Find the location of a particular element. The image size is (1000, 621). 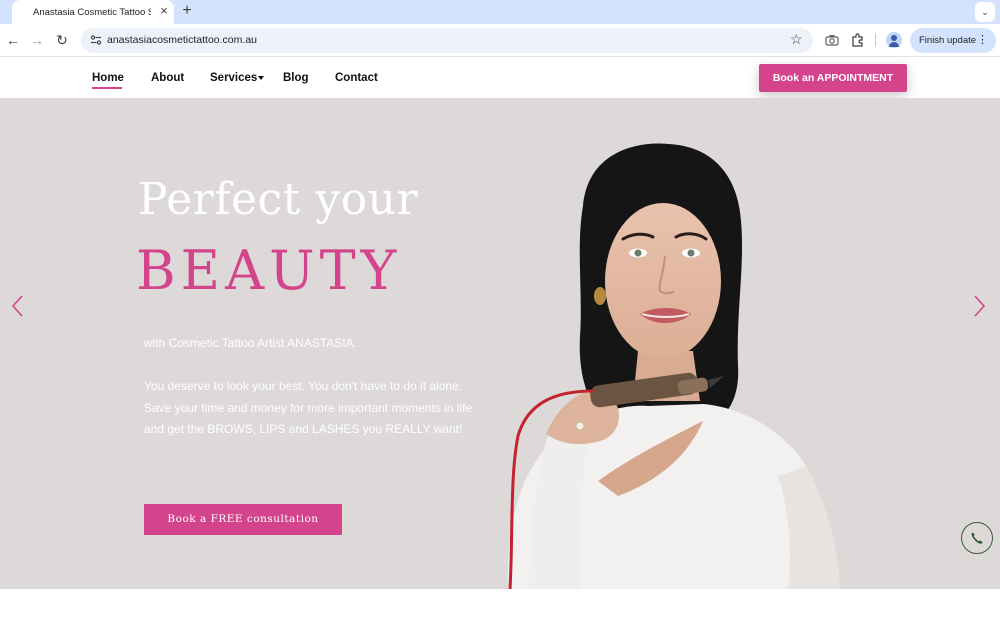

hero-subtitle: with Cosmetic Tattoo Artist ANASTASIA. is located at coordinates (250, 343).